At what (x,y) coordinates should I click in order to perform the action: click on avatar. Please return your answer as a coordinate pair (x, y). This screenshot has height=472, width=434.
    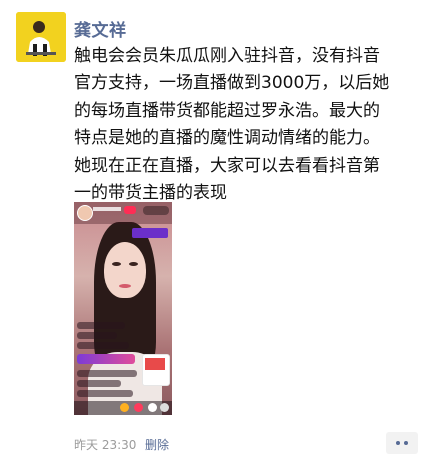
    Looking at the image, I should click on (41, 37).